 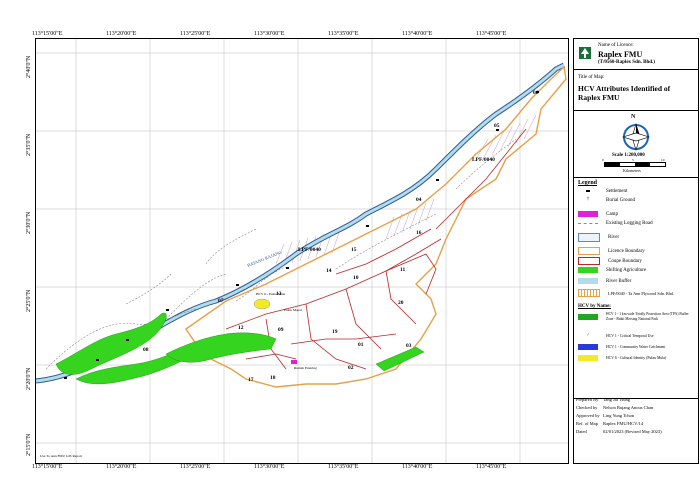 I want to click on scale-box: N Scale 1:200,000 0 5 10 Kilometers, so click(x=636, y=144).